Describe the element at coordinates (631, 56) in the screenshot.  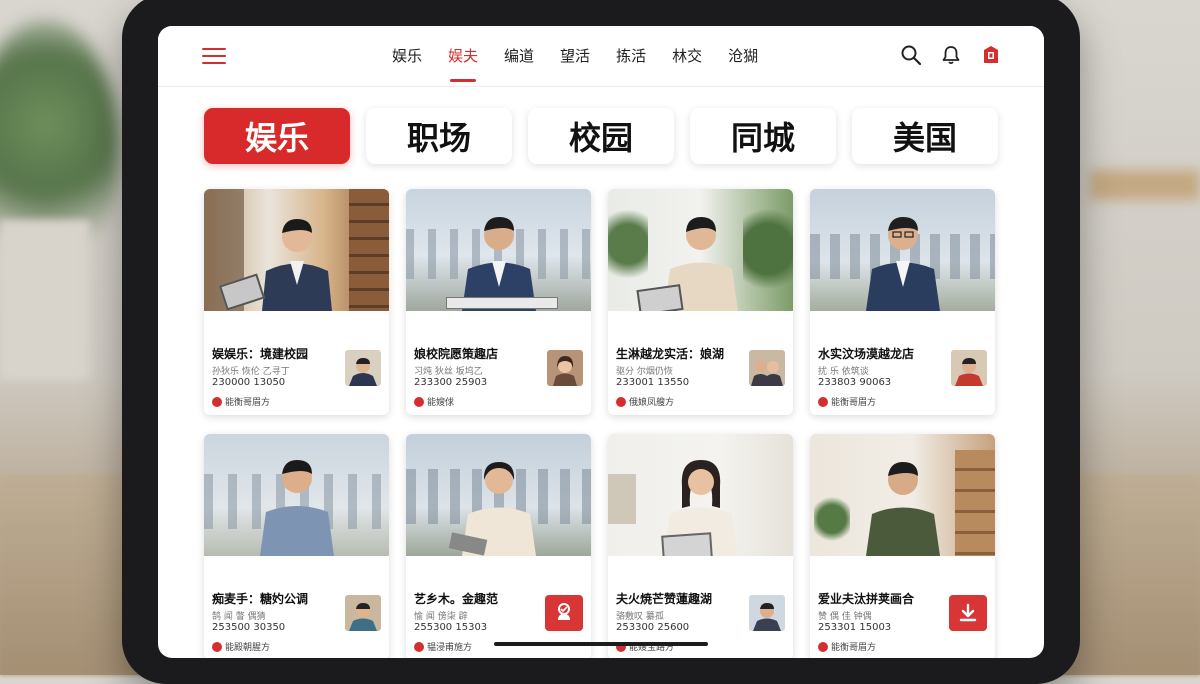
I see `nav-tab-4: 拣活` at that location.